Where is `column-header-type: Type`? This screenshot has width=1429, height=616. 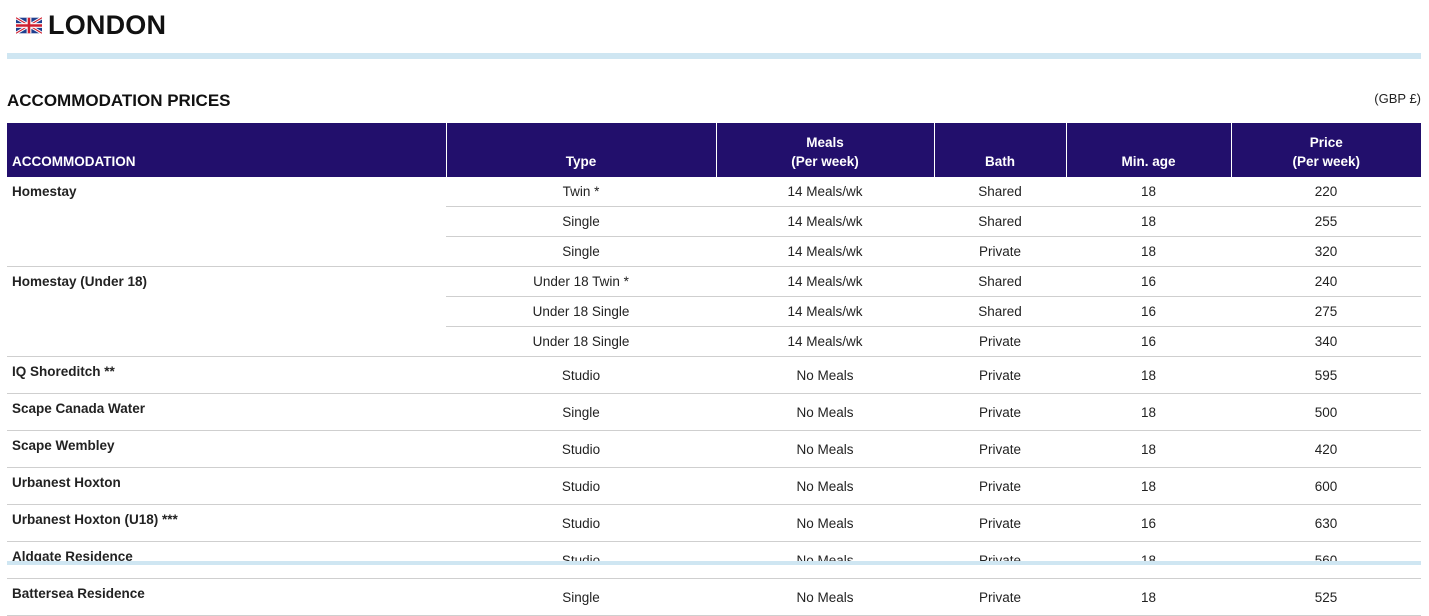
column-header-type: Type is located at coordinates (580, 150).